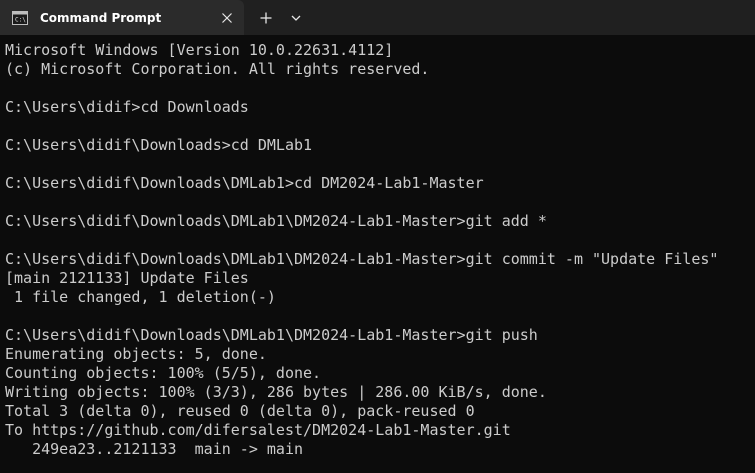 This screenshot has width=755, height=473. What do you see at coordinates (140, 297) in the screenshot?
I see `terminal-line: 1 file changed, 1 deletion(-)` at bounding box center [140, 297].